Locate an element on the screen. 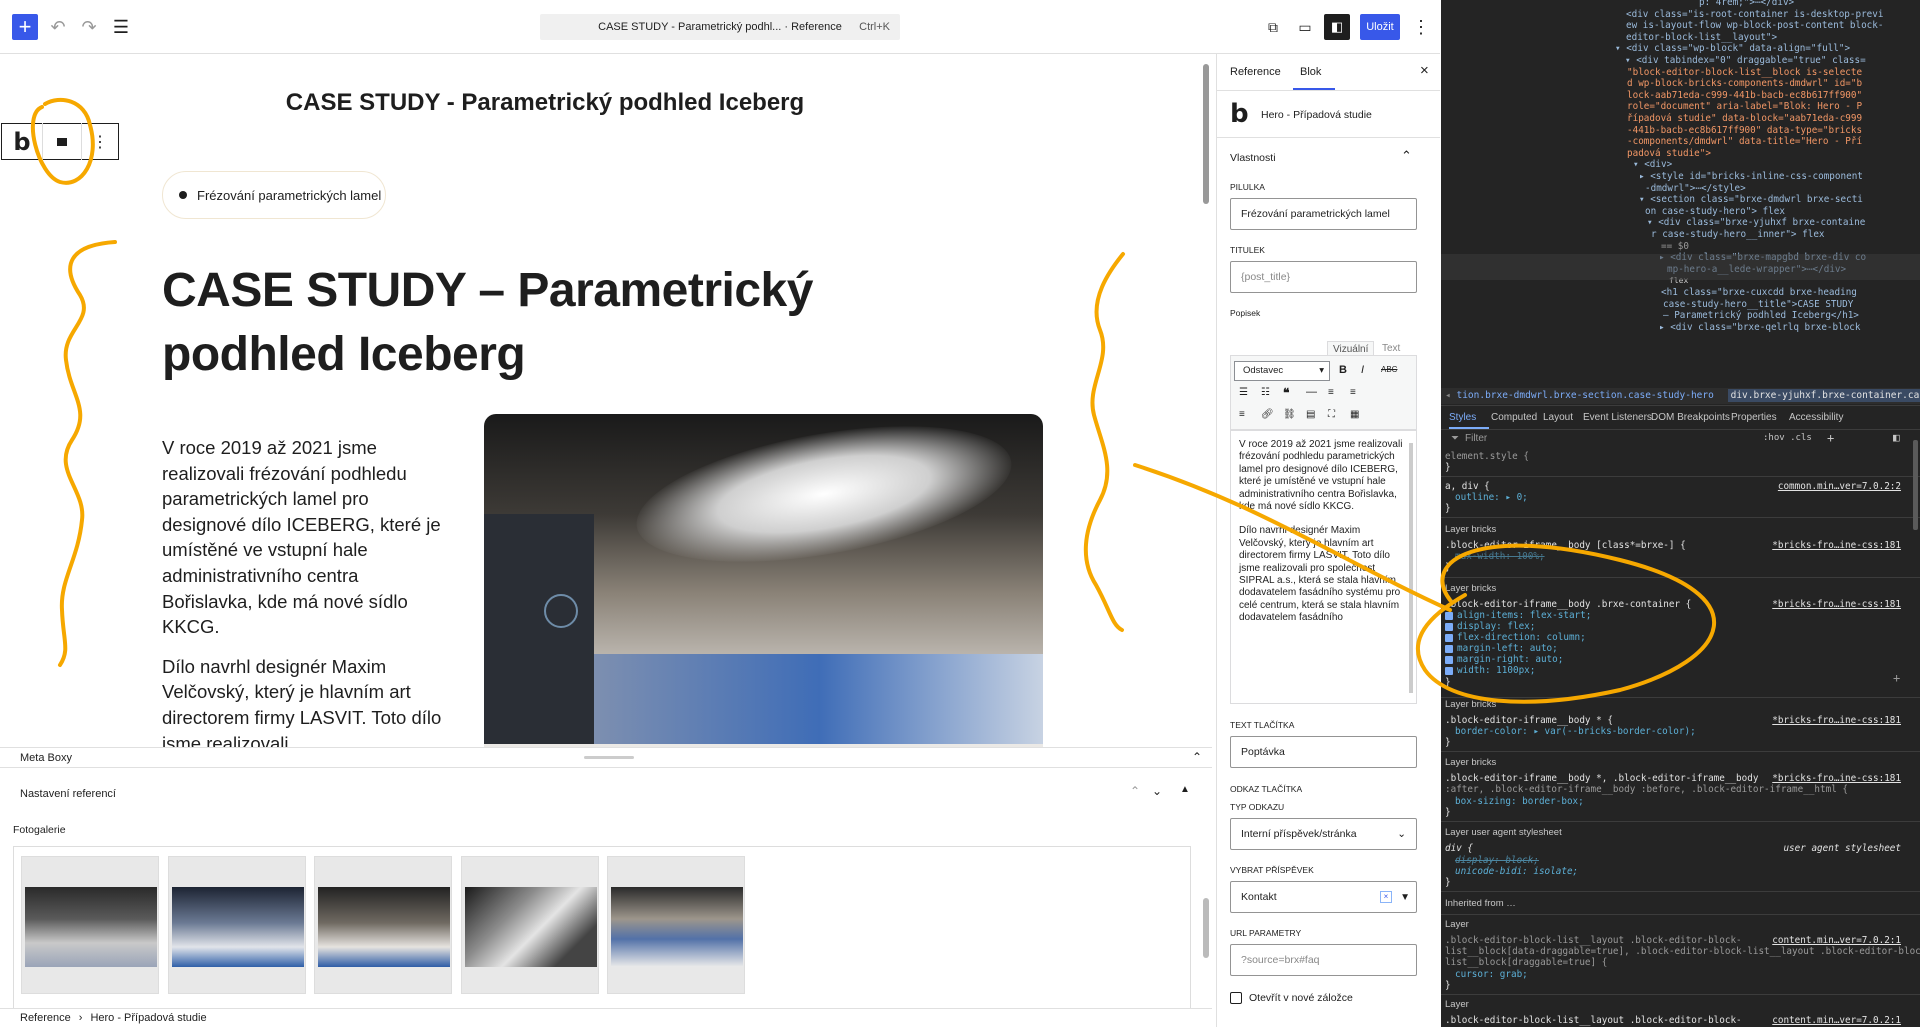  rule-property-row: flex-direction: column; is located at coordinates (1515, 637).